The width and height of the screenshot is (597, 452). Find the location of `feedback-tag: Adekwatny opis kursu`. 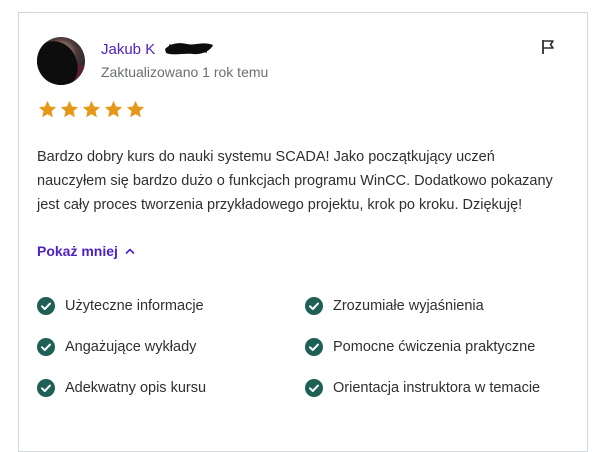

feedback-tag: Adekwatny opis kursu is located at coordinates (171, 388).